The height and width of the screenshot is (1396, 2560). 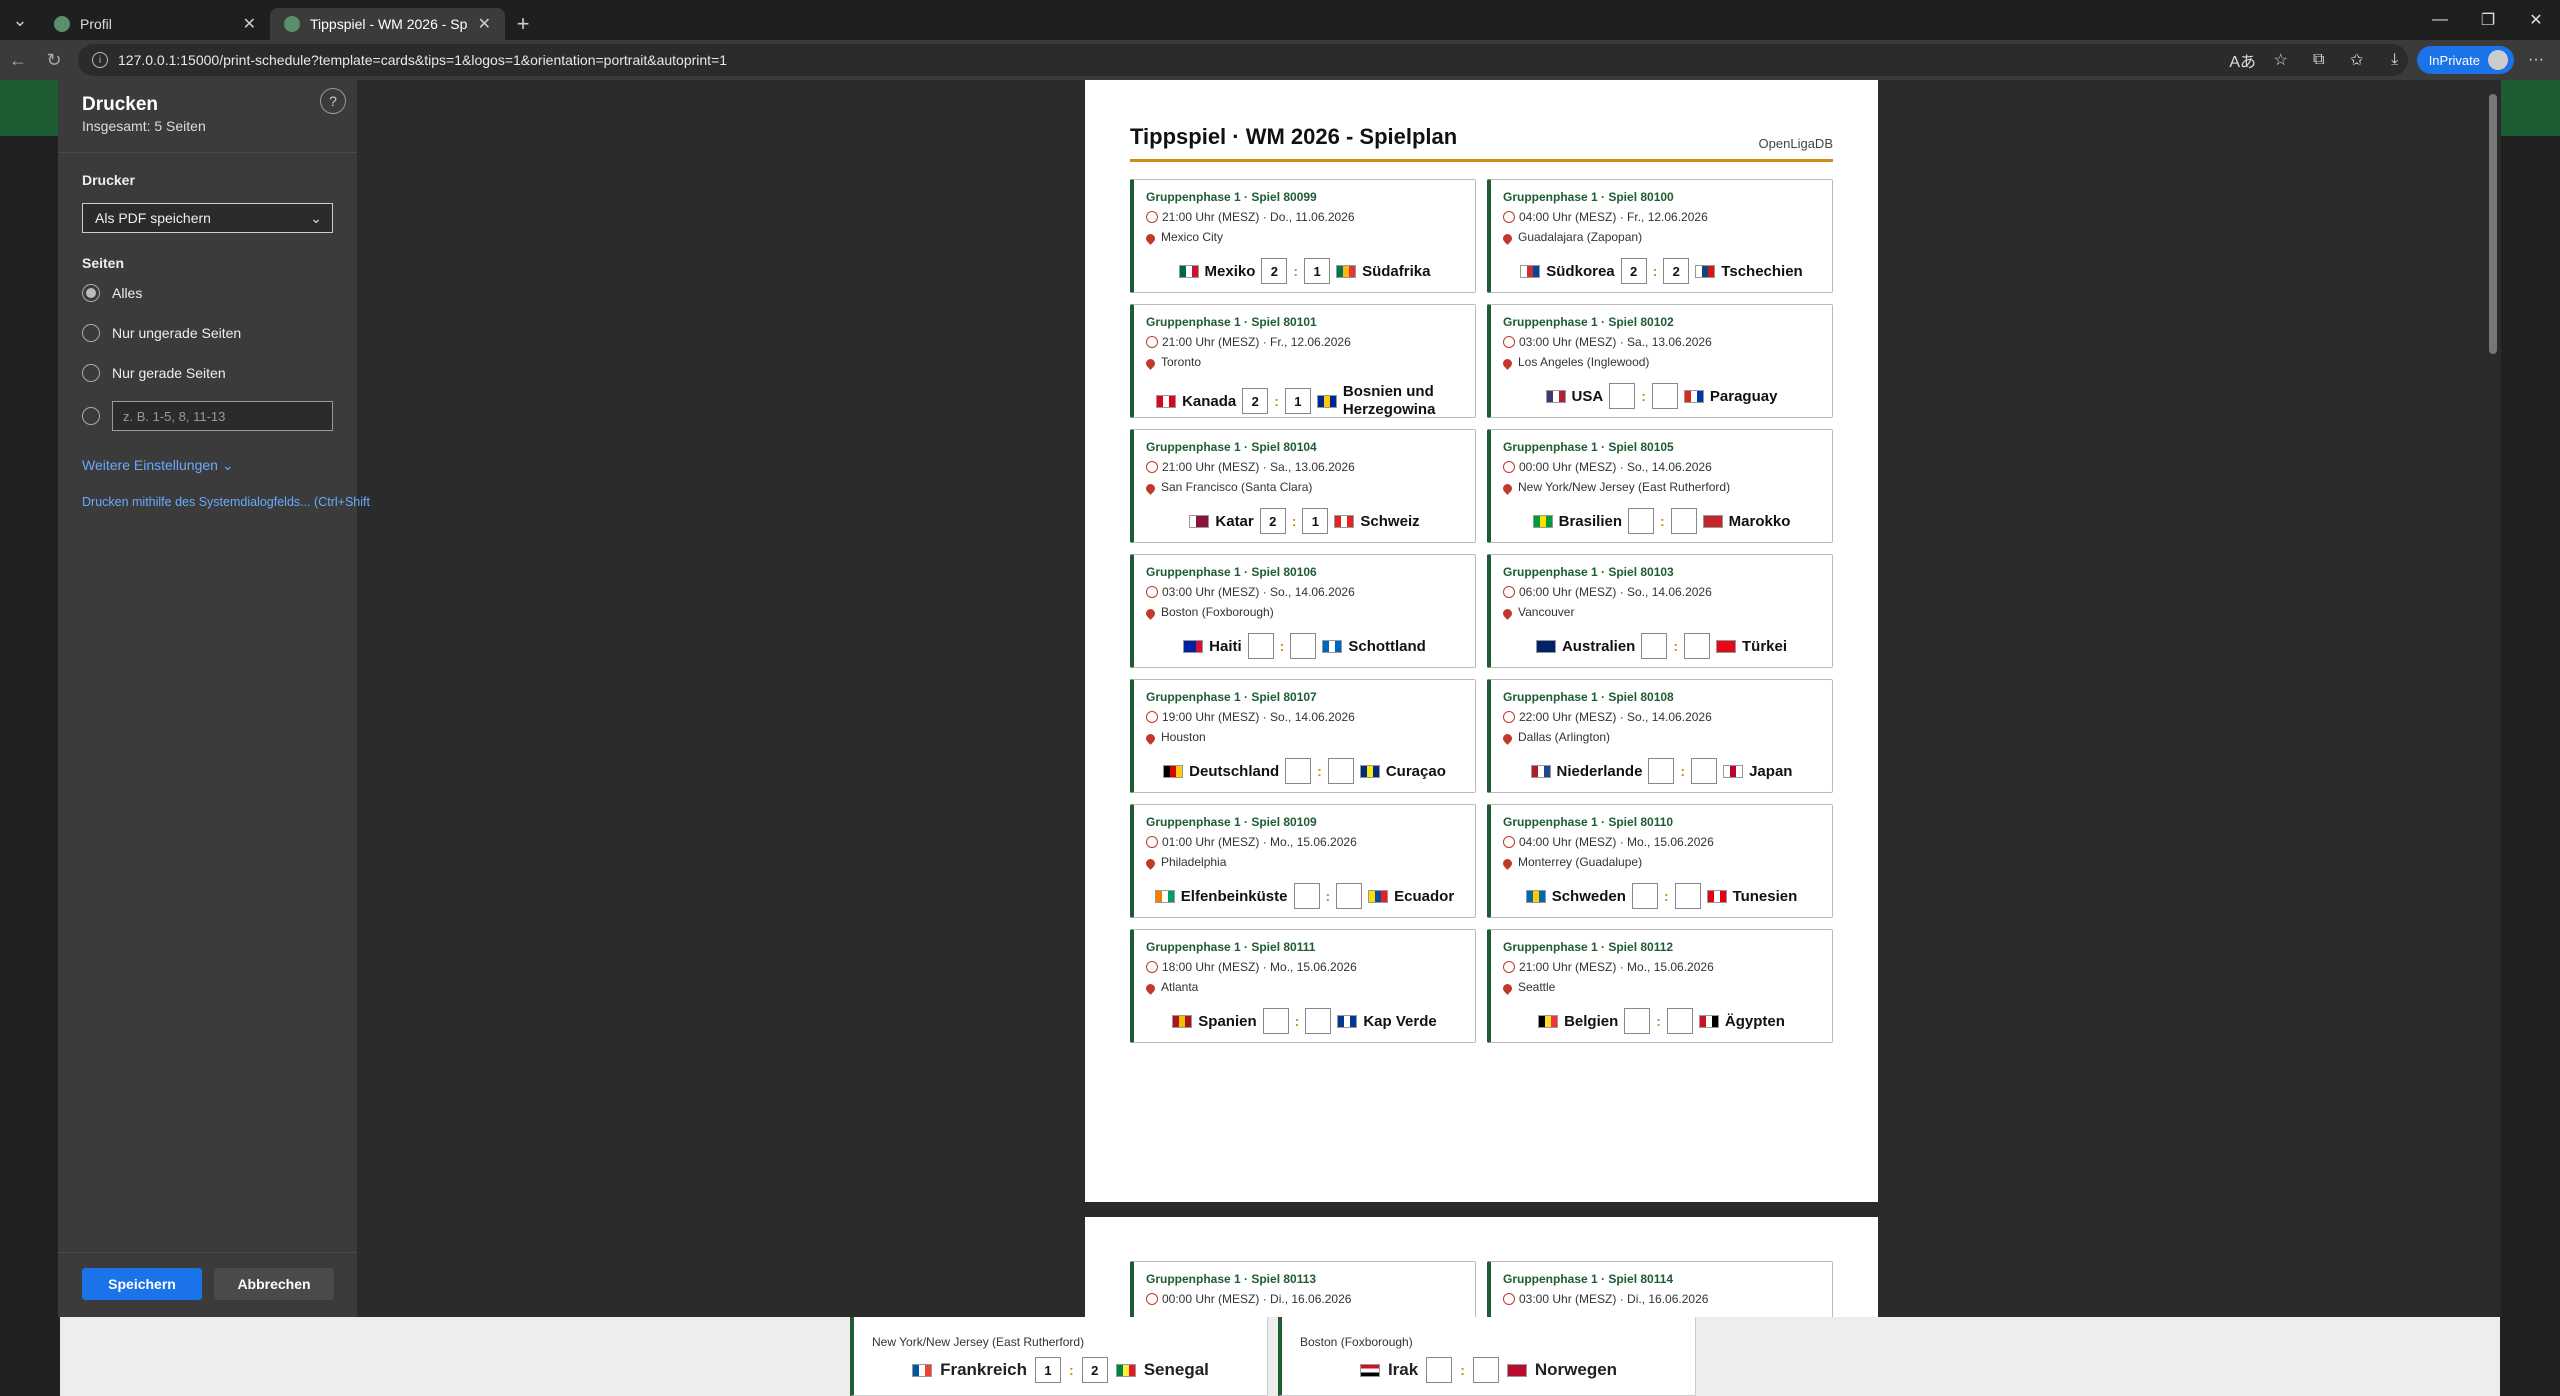 What do you see at coordinates (112, 293) in the screenshot?
I see `radio-all-pages: Alles` at bounding box center [112, 293].